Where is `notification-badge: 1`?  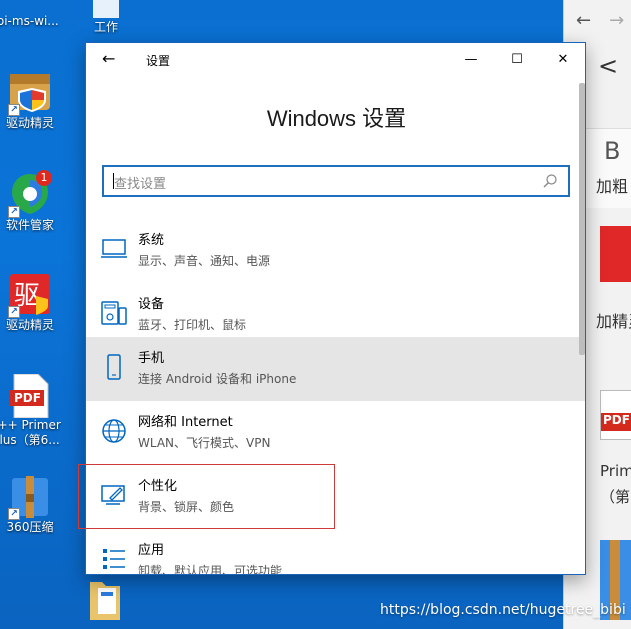 notification-badge: 1 is located at coordinates (44, 178).